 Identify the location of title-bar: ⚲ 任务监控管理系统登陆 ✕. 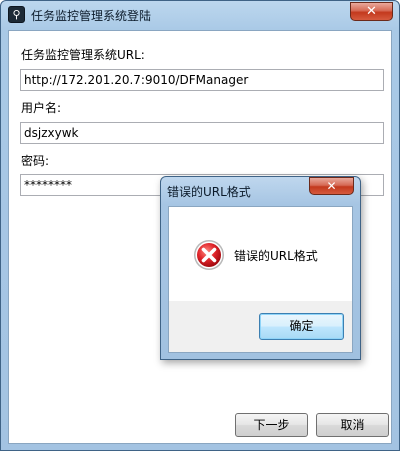
(200, 15).